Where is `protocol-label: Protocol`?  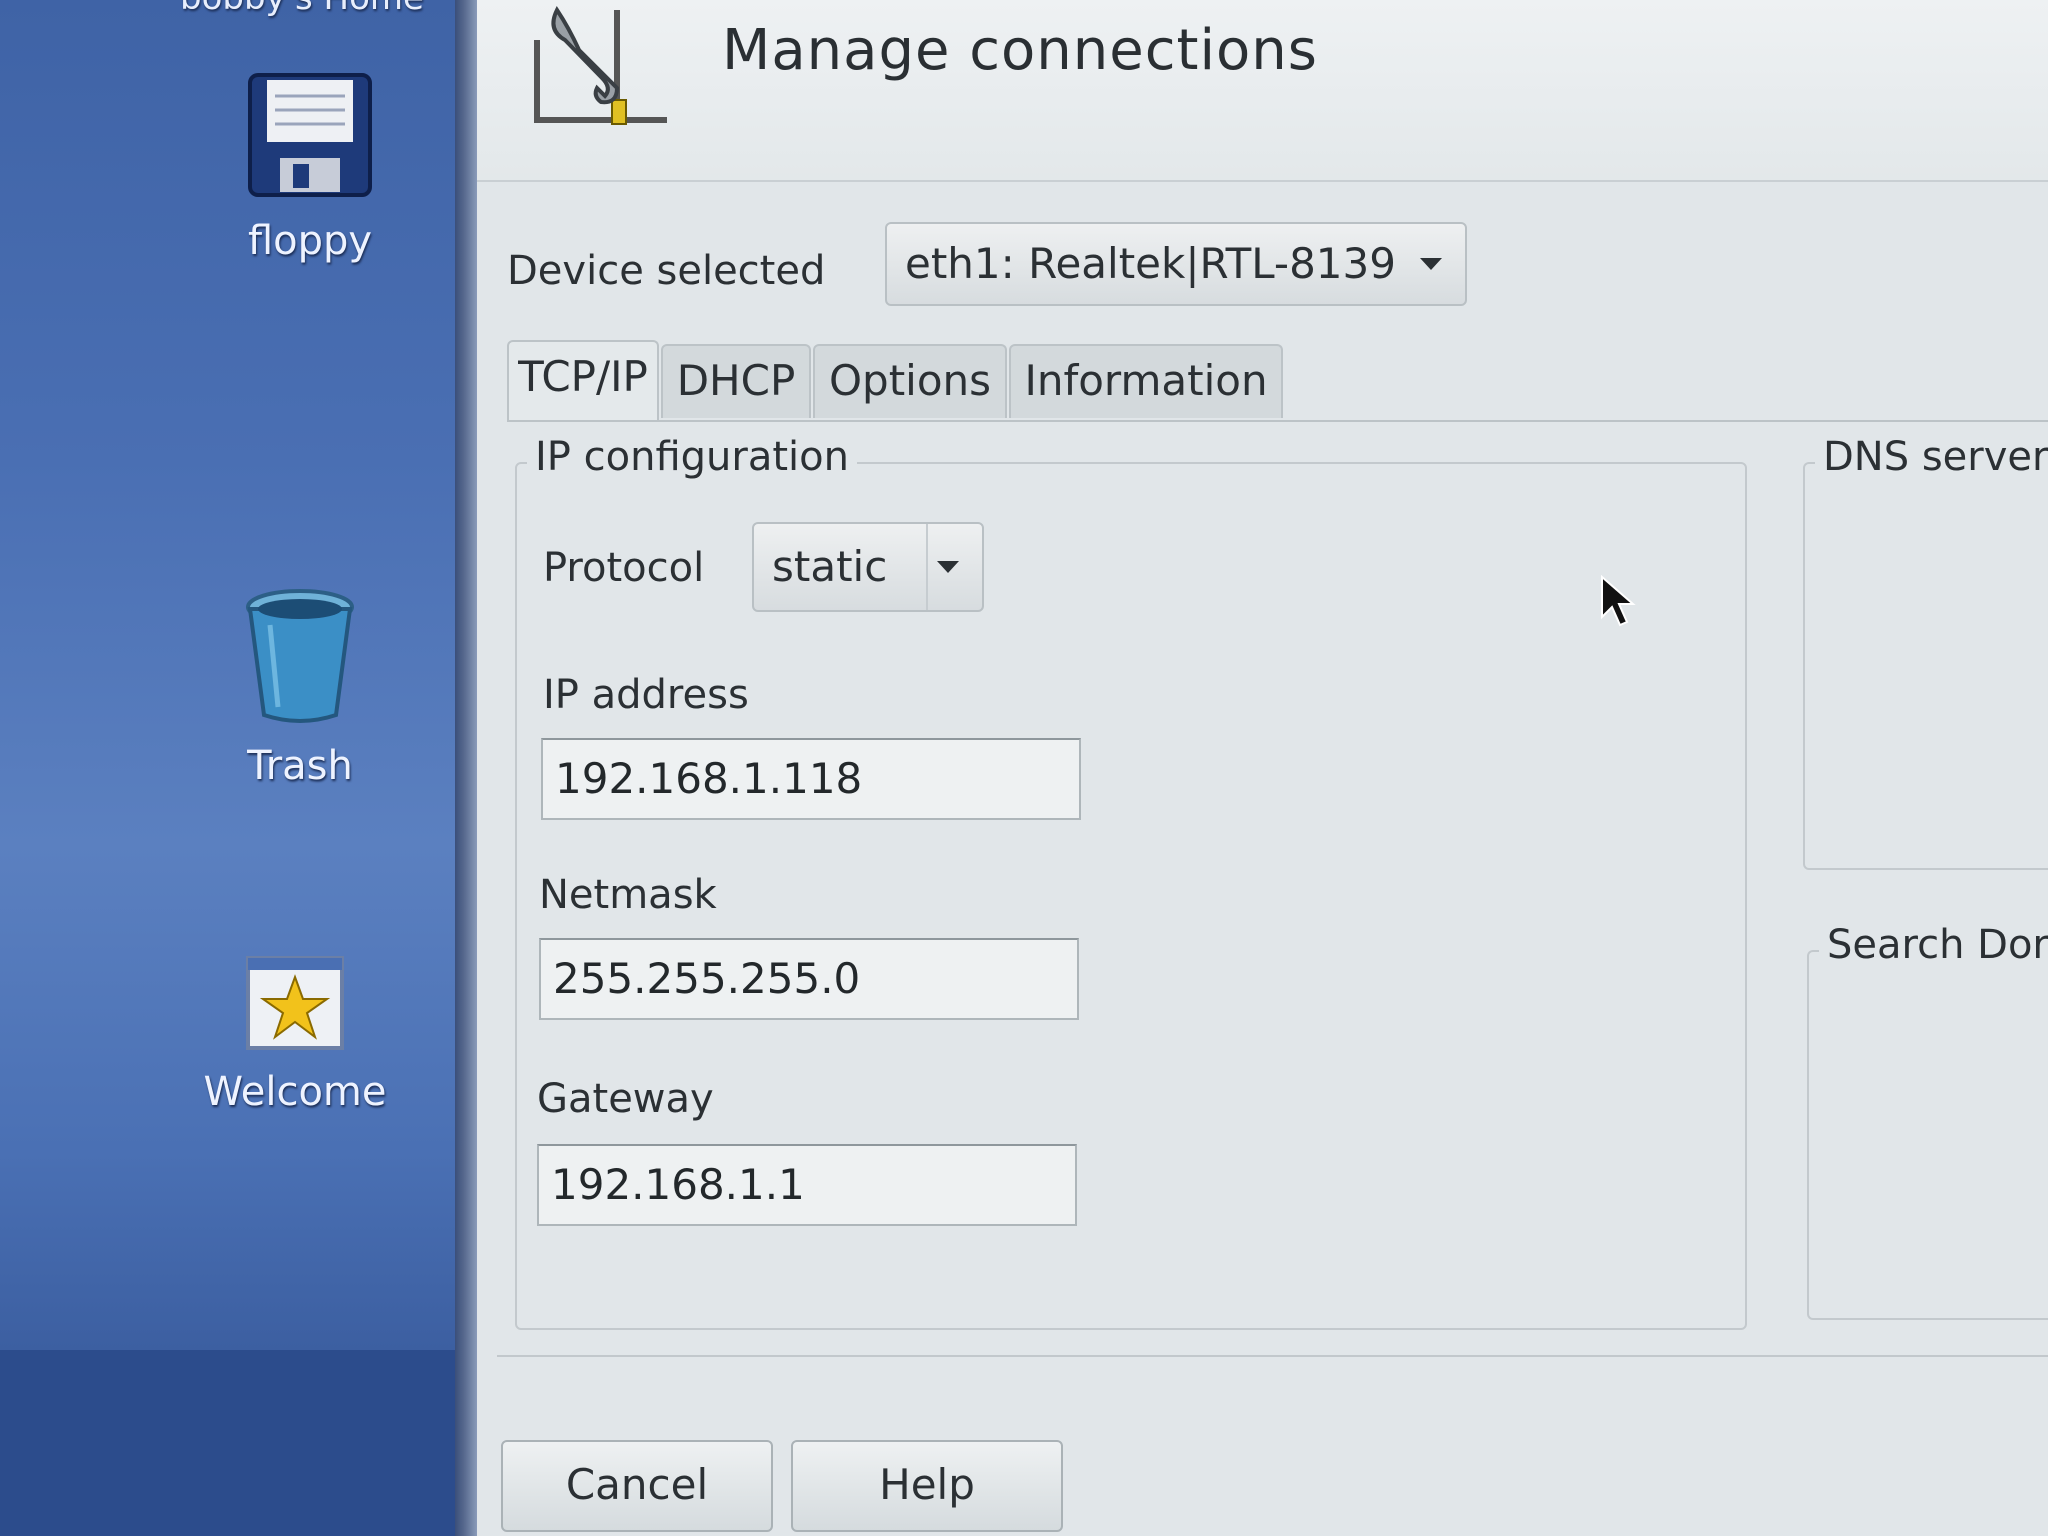 protocol-label: Protocol is located at coordinates (624, 568).